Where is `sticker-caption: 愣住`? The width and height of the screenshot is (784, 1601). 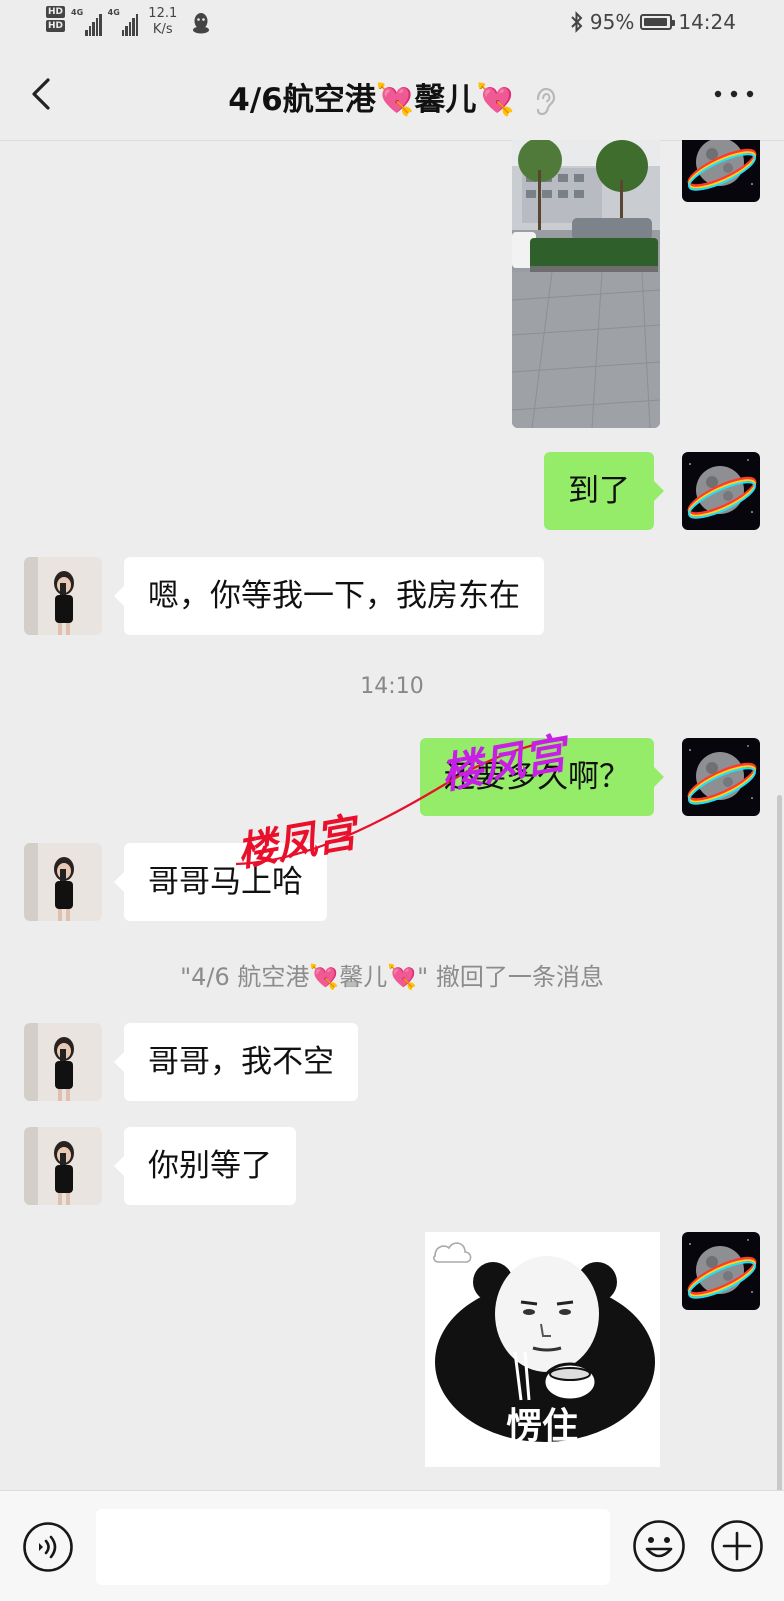 sticker-caption: 愣住 is located at coordinates (542, 1426).